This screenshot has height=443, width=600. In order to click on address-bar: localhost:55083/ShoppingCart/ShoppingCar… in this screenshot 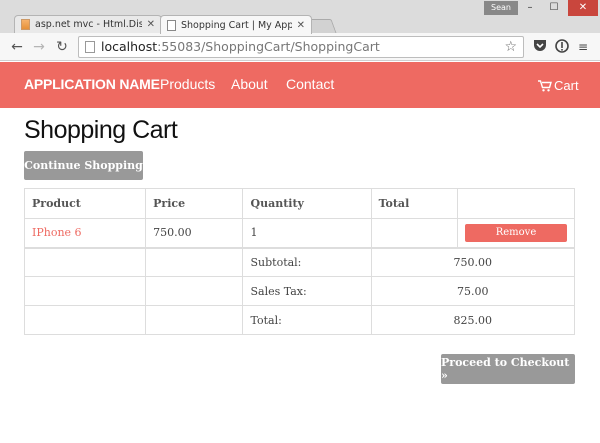, I will do `click(301, 47)`.